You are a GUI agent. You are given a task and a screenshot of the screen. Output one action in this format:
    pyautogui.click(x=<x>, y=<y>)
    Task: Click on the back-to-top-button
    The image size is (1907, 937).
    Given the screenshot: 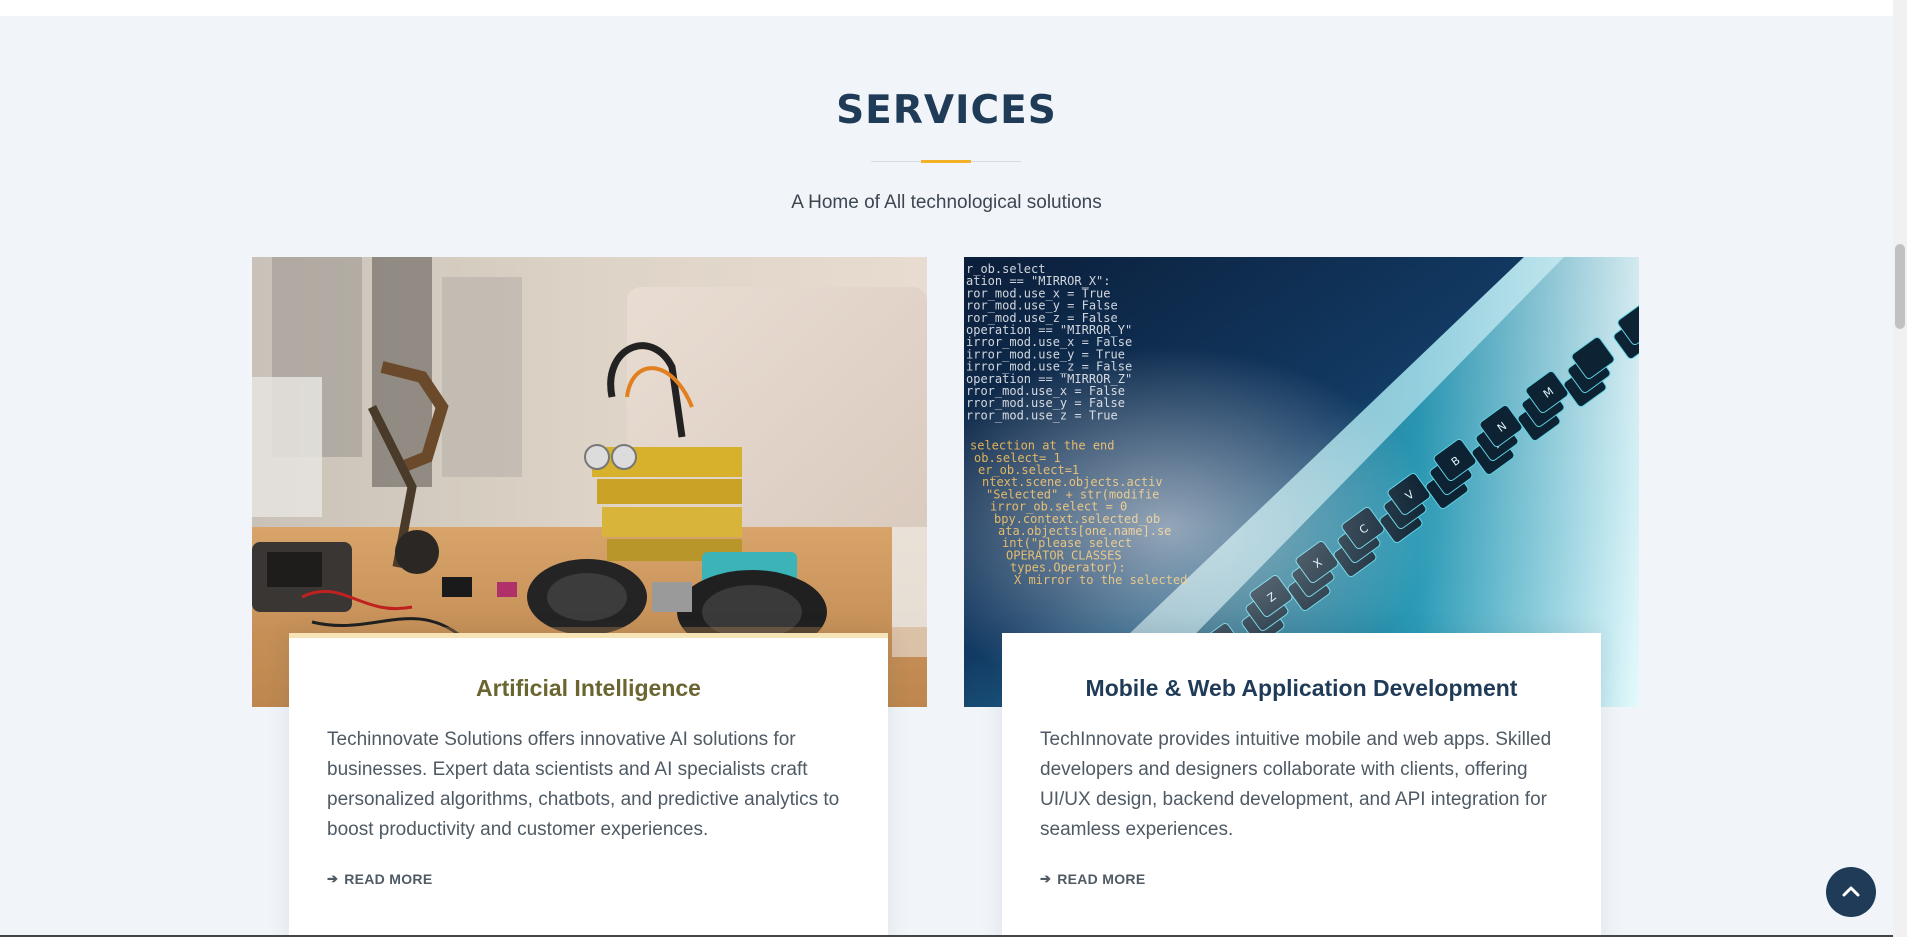 What is the action you would take?
    pyautogui.click(x=1851, y=892)
    